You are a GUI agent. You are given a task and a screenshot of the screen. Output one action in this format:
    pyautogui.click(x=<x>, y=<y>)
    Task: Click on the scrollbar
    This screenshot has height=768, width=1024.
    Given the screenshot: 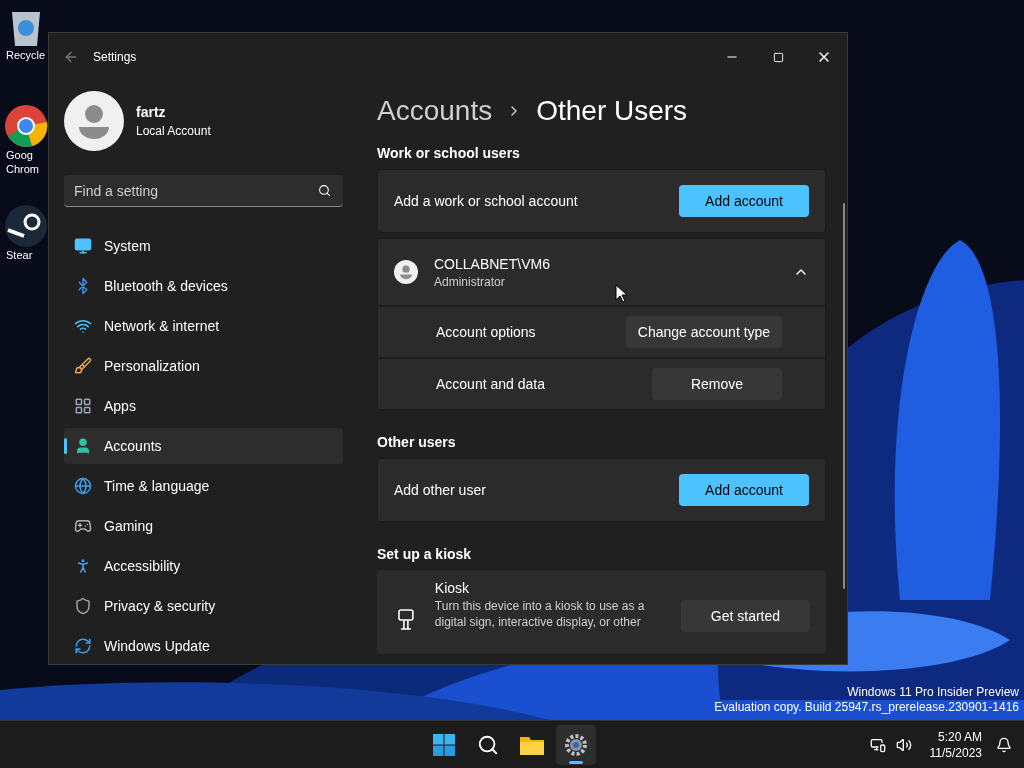 What is the action you would take?
    pyautogui.click(x=844, y=396)
    